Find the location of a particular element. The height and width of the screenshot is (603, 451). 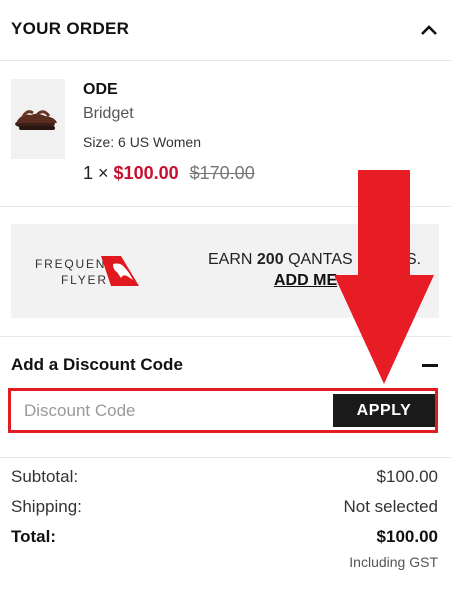

add-me-link: ADD ME is located at coordinates (305, 281).